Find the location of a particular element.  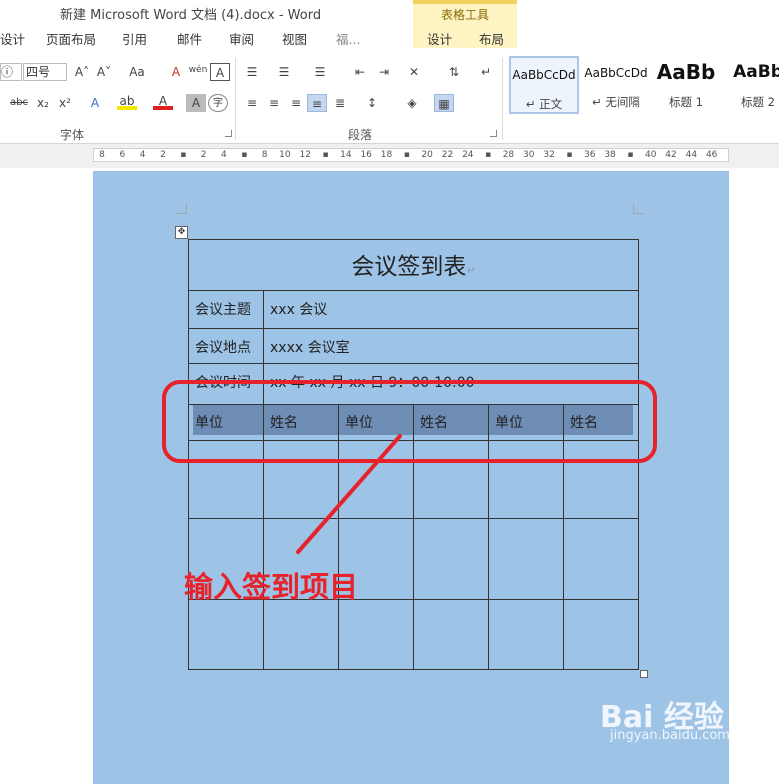

table-move-handle-icon: ✥ is located at coordinates (181, 232).